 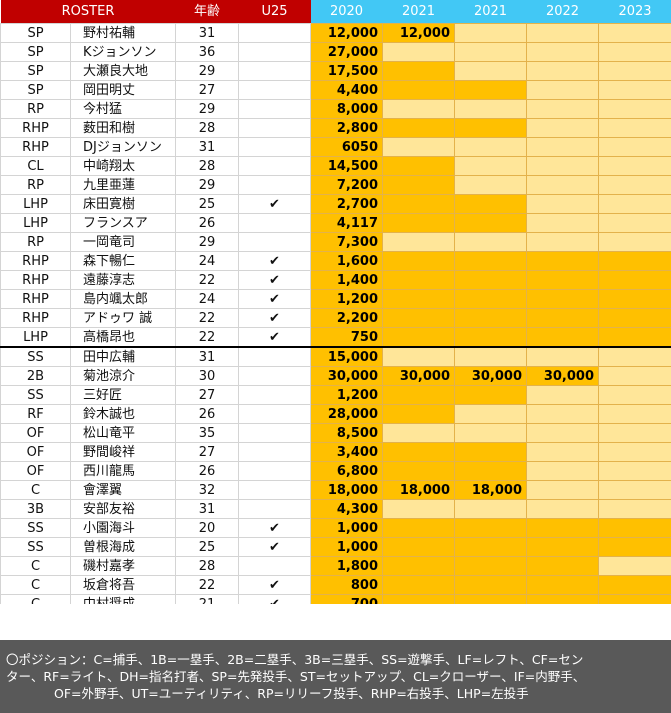 I want to click on player-name-cell: 高橋昂也, so click(x=123, y=337).